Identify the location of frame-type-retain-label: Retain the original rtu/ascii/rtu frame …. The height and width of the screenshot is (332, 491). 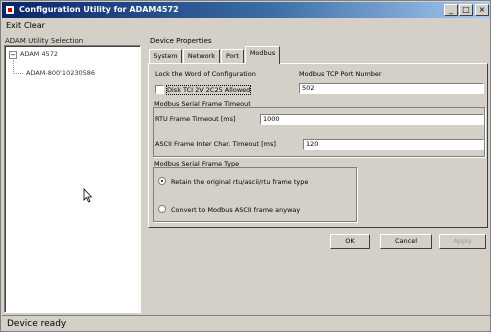
(239, 182).